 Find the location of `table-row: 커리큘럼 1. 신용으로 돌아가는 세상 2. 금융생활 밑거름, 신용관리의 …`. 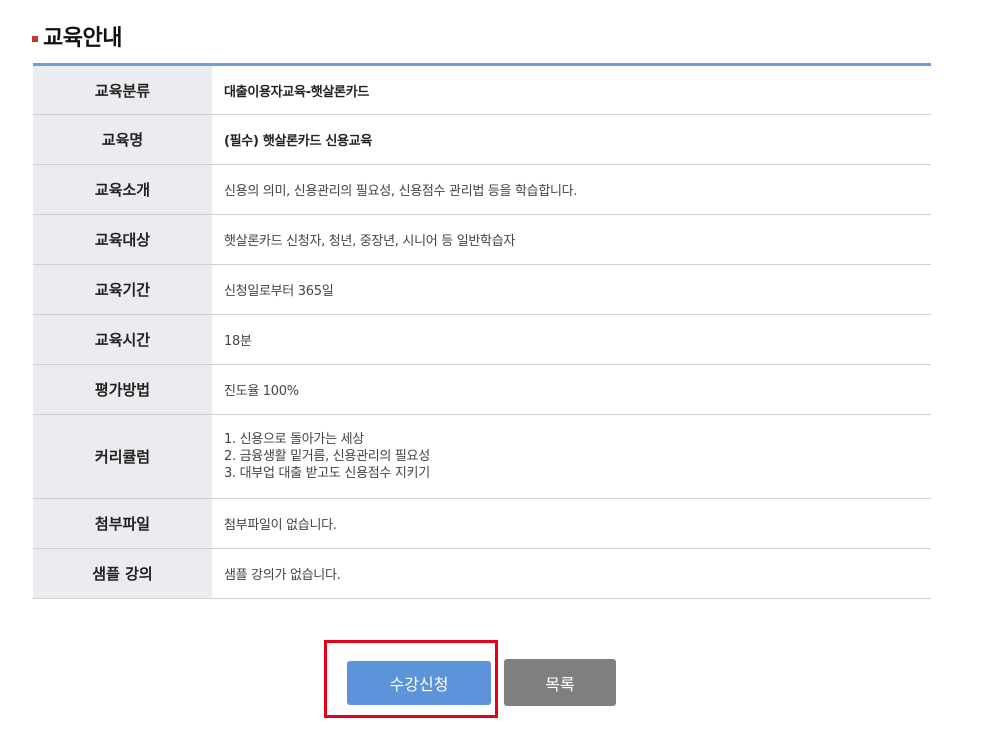

table-row: 커리큘럼 1. 신용으로 돌아가는 세상 2. 금융생활 밑거름, 신용관리의 … is located at coordinates (482, 456).